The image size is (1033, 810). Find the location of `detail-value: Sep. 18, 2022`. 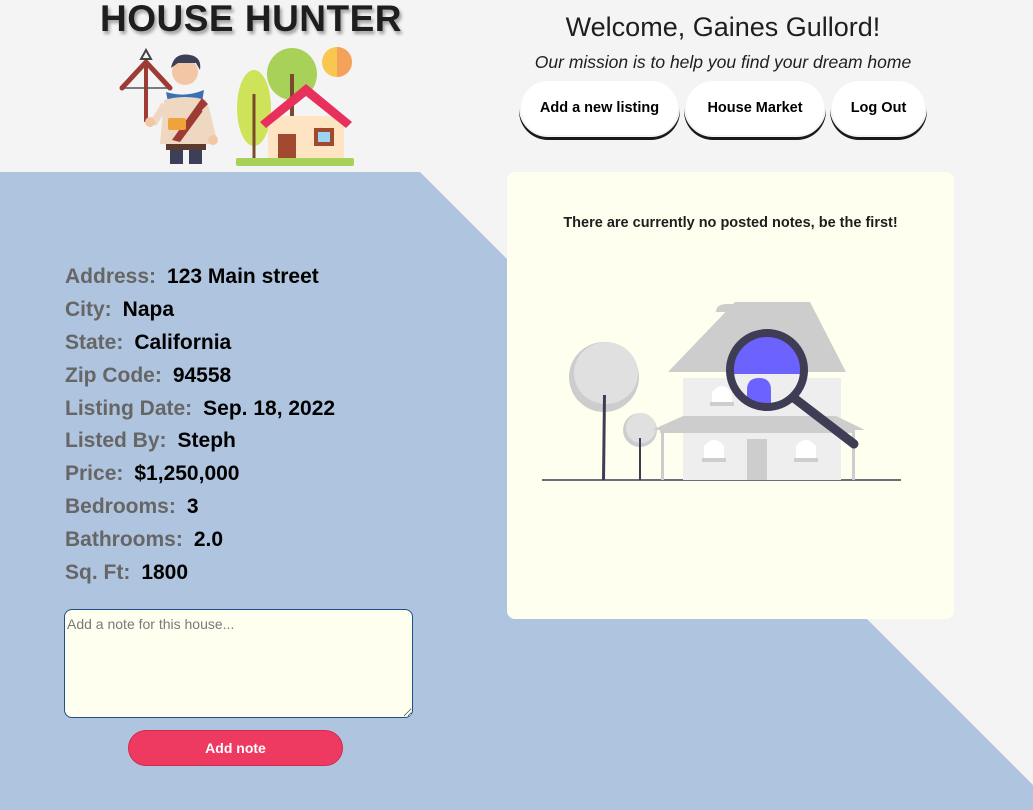

detail-value: Sep. 18, 2022 is located at coordinates (269, 408).